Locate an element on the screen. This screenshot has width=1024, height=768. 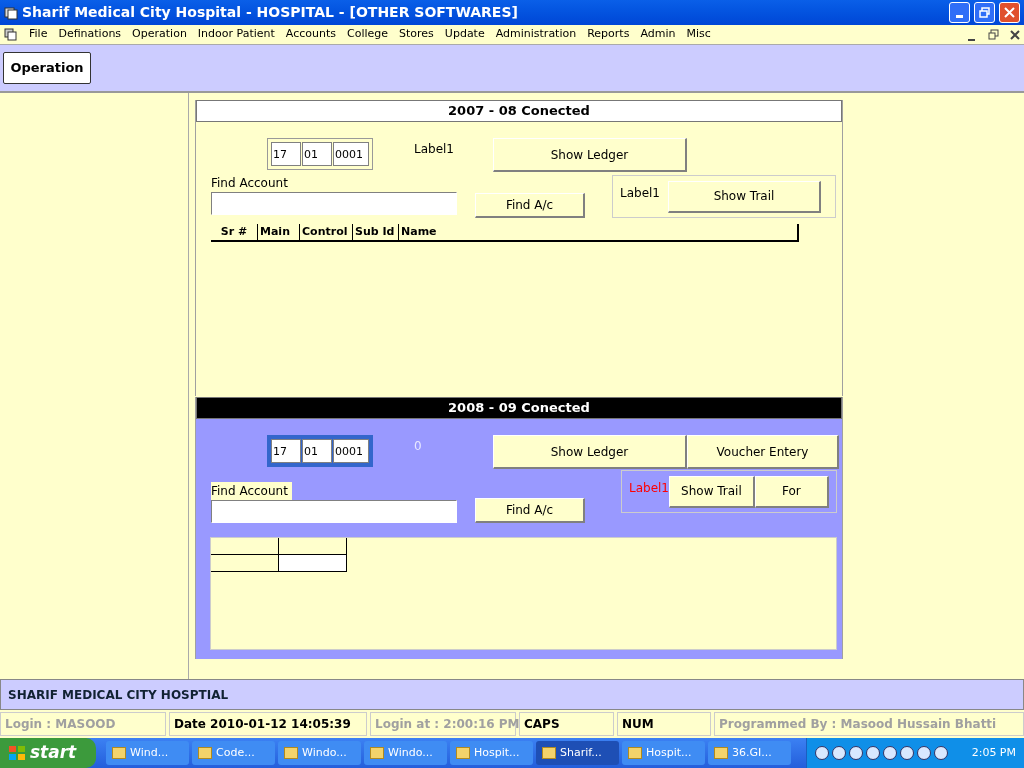
menu-item: Stores is located at coordinates (416, 34).